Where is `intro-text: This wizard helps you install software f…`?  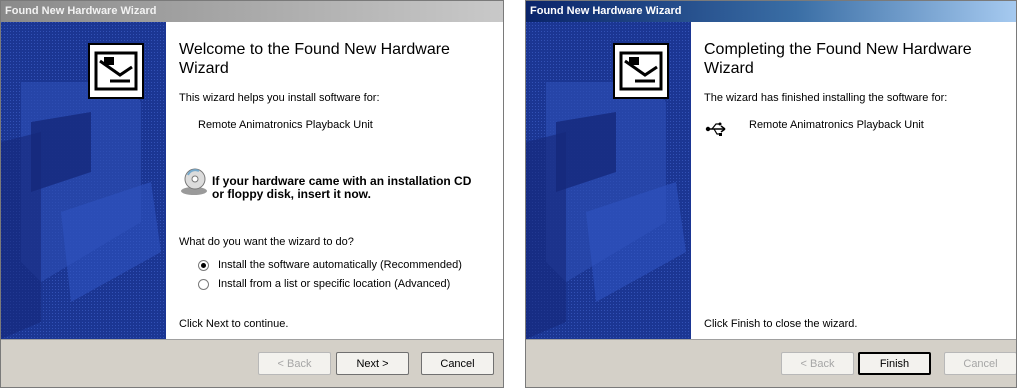
intro-text: This wizard helps you install software f… is located at coordinates (279, 98).